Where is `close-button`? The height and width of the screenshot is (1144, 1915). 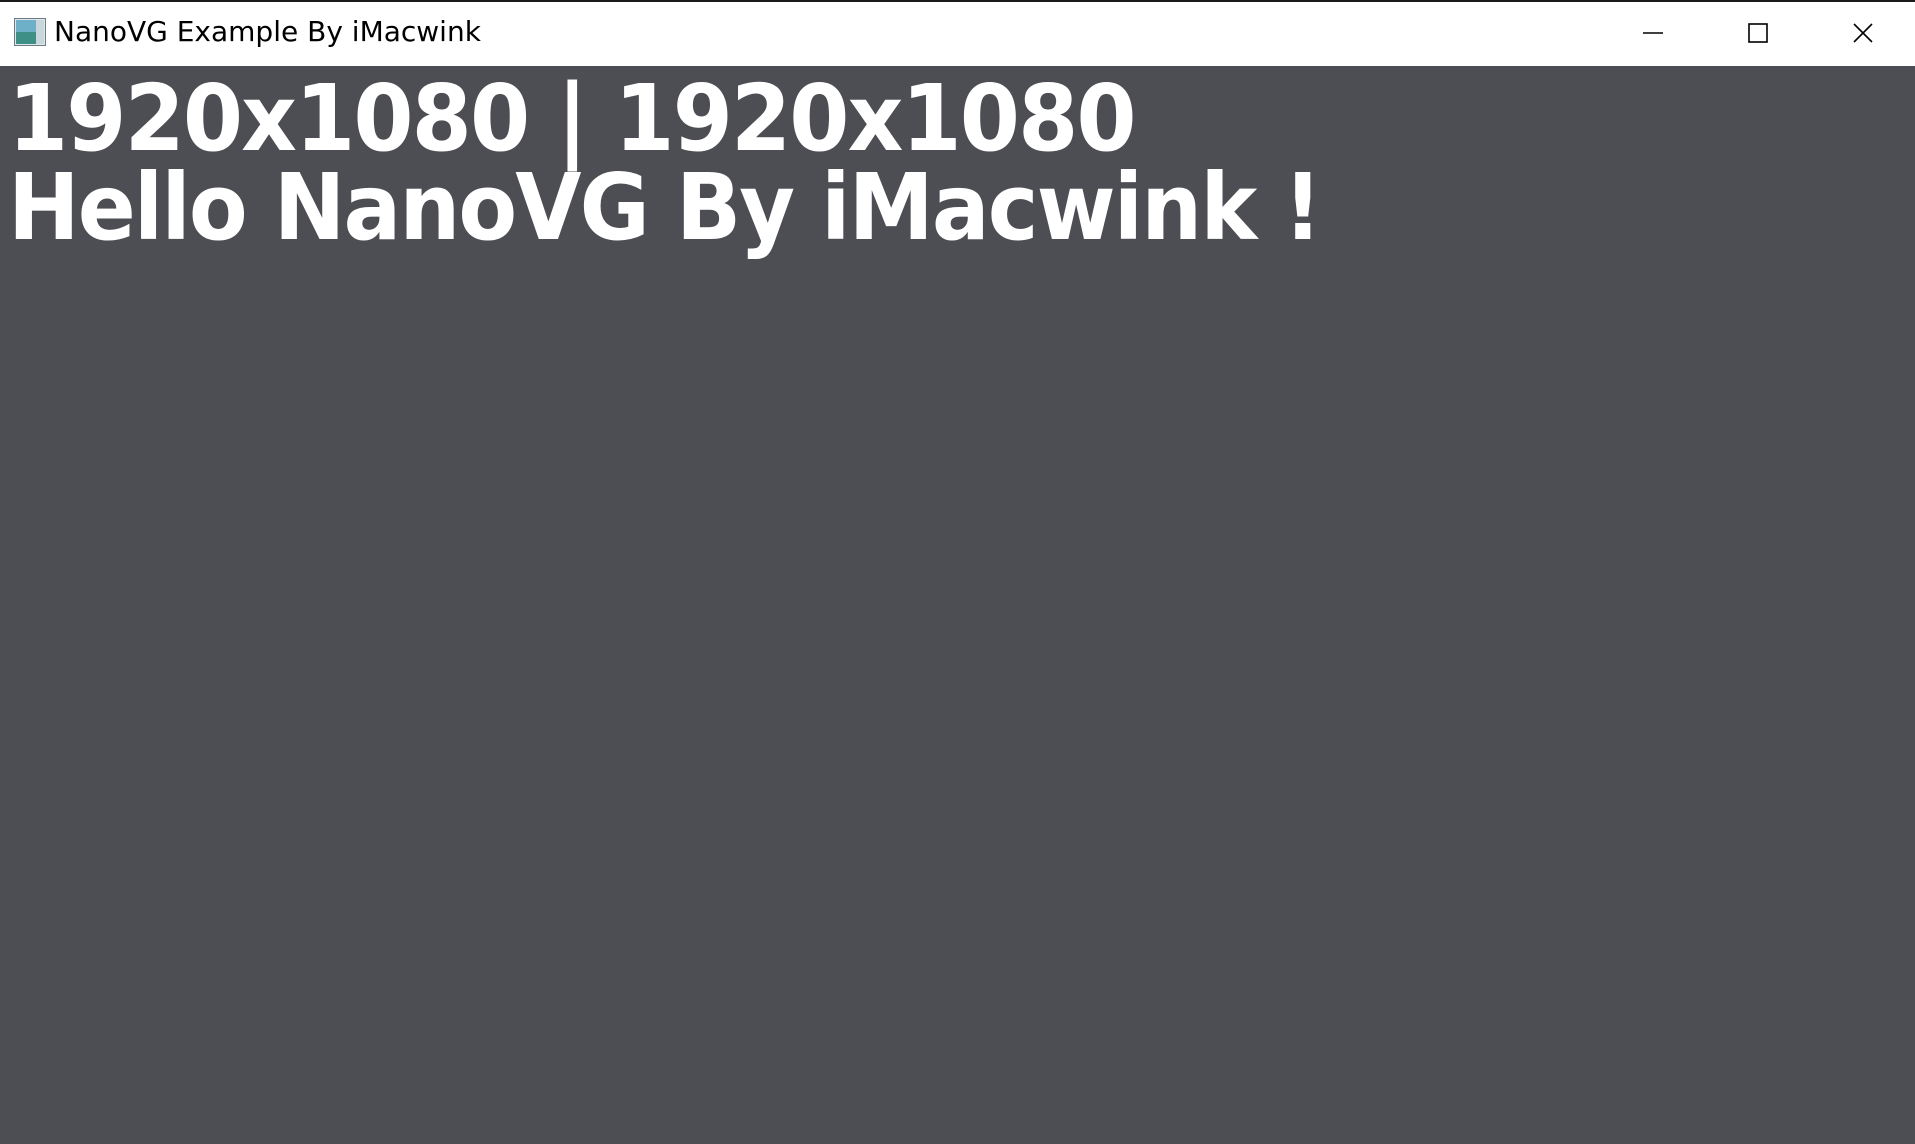 close-button is located at coordinates (1863, 33).